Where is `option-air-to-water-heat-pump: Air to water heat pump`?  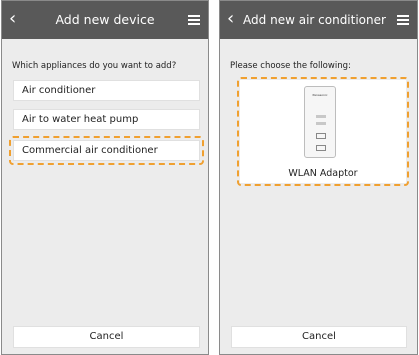 option-air-to-water-heat-pump: Air to water heat pump is located at coordinates (106, 119).